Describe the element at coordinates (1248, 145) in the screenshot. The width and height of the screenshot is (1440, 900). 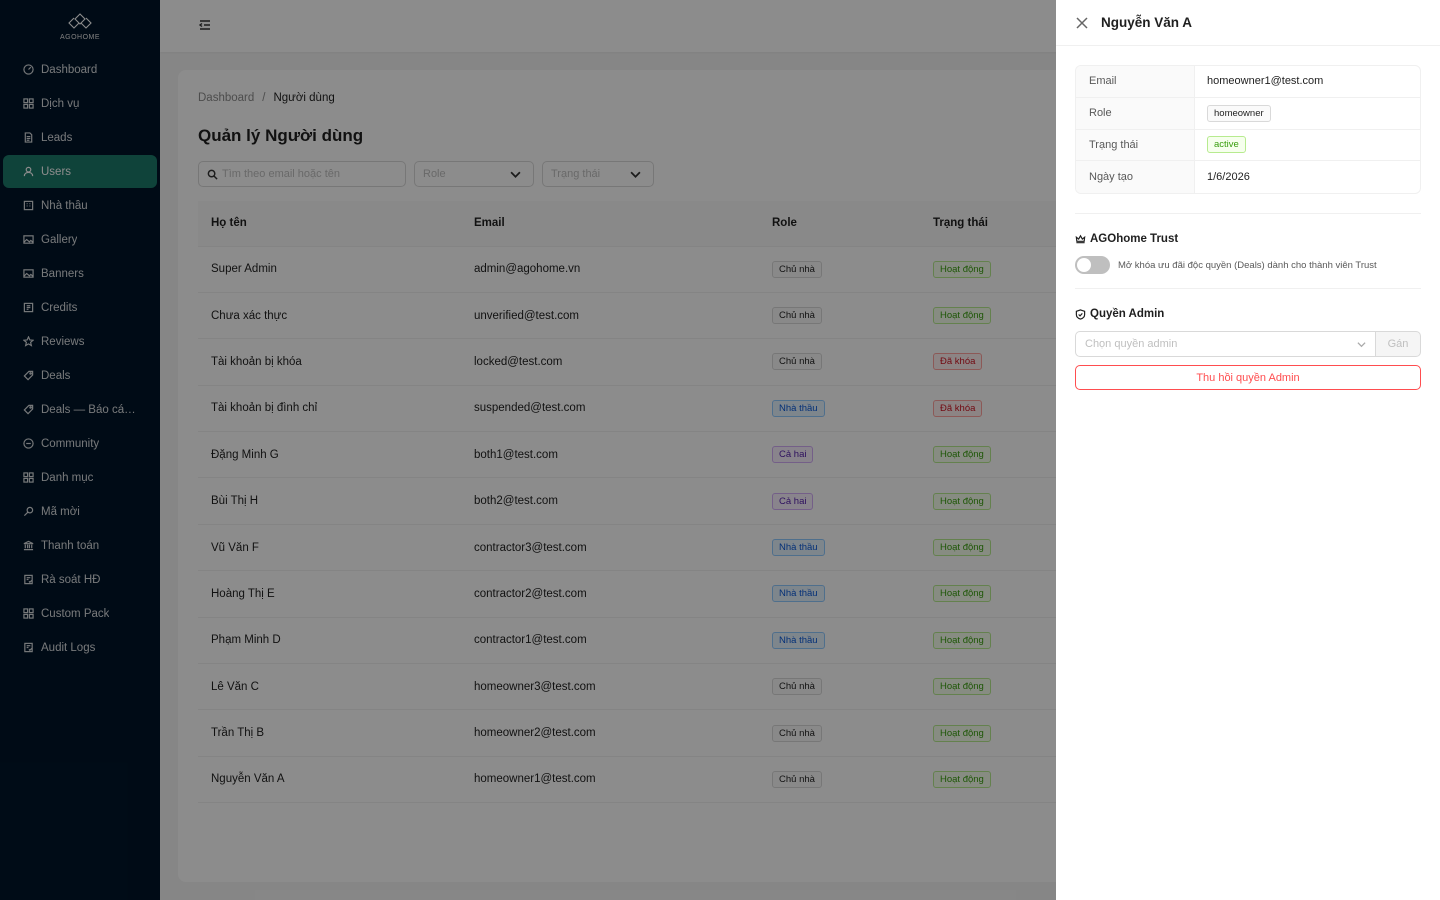
I see `description-row: Trạng thái active` at that location.